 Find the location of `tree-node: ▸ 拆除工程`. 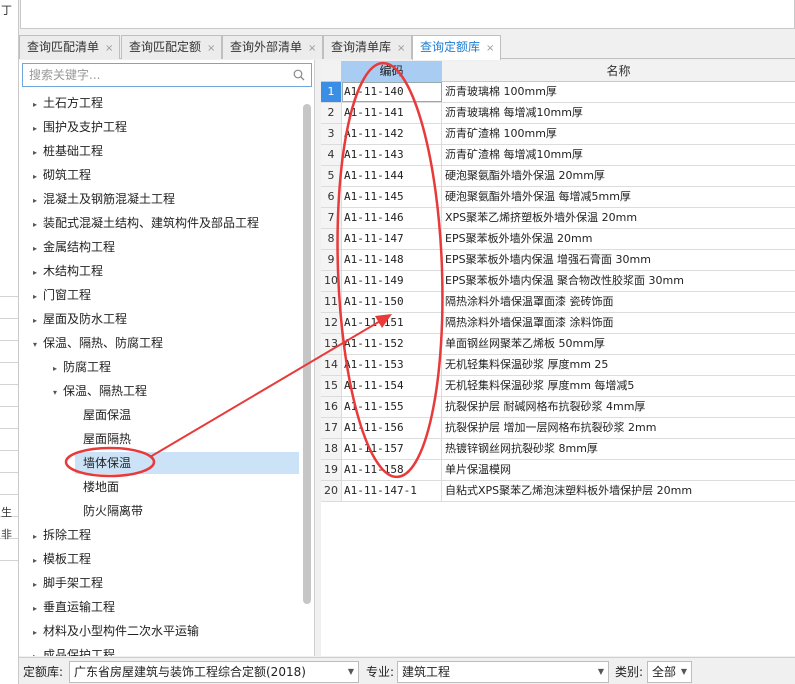

tree-node: ▸ 拆除工程 is located at coordinates (62, 535).